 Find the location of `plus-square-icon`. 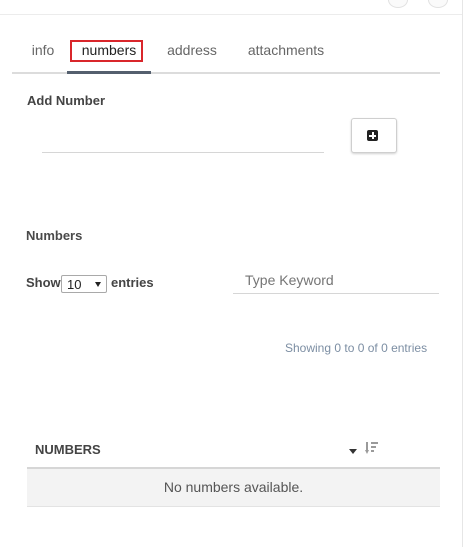

plus-square-icon is located at coordinates (372, 135).